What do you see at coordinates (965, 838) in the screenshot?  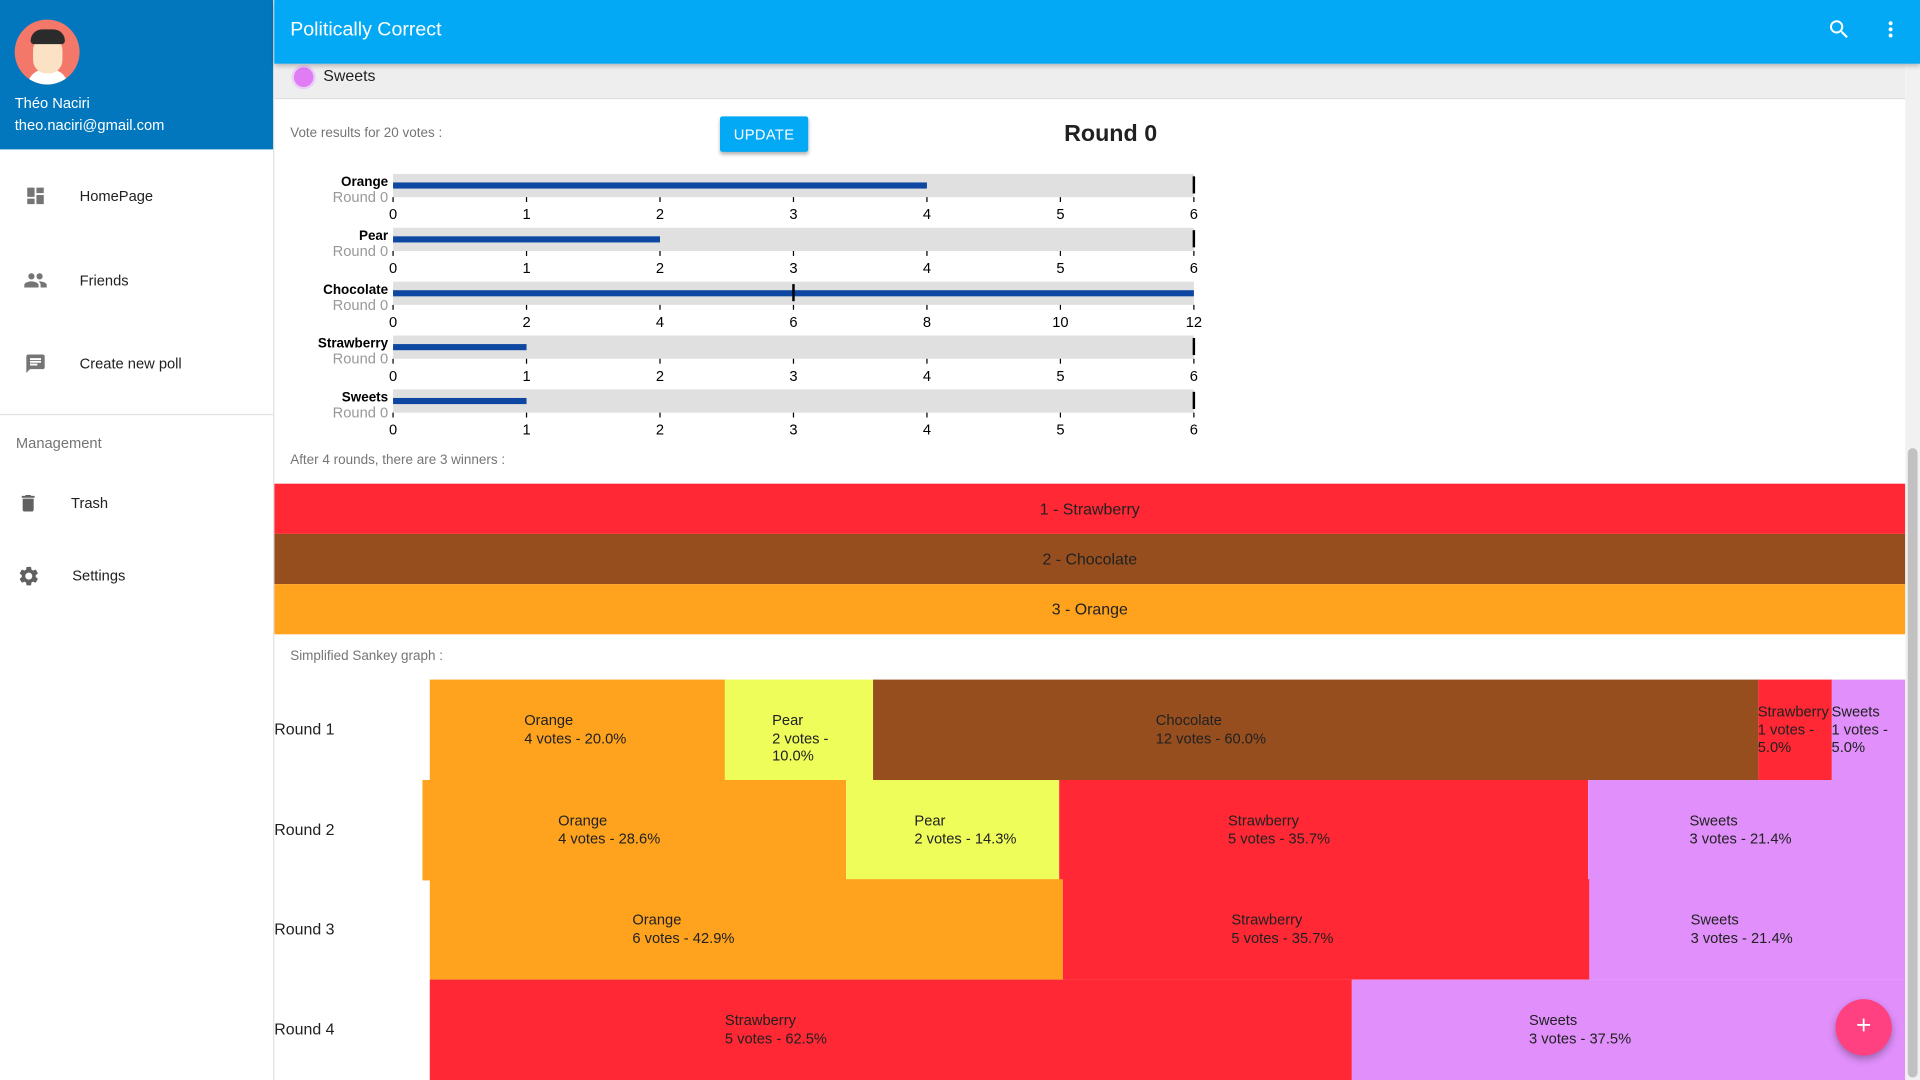 I see `sankey-block-votes: 2 votes - 14.3%` at bounding box center [965, 838].